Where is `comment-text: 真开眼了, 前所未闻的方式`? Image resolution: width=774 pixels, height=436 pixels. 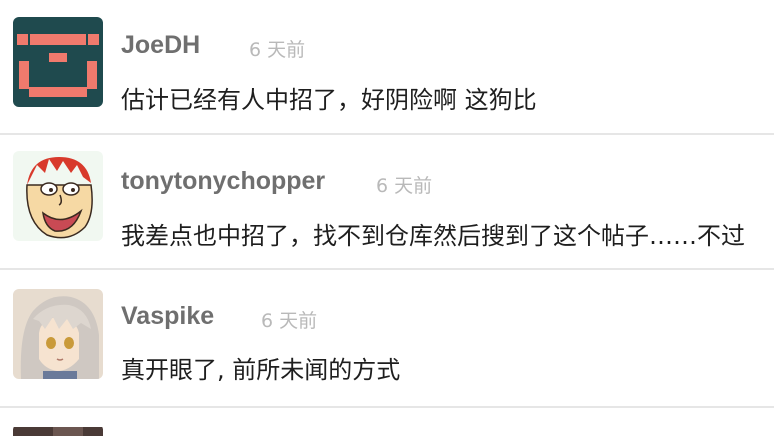 comment-text: 真开眼了, 前所未闻的方式 is located at coordinates (261, 370).